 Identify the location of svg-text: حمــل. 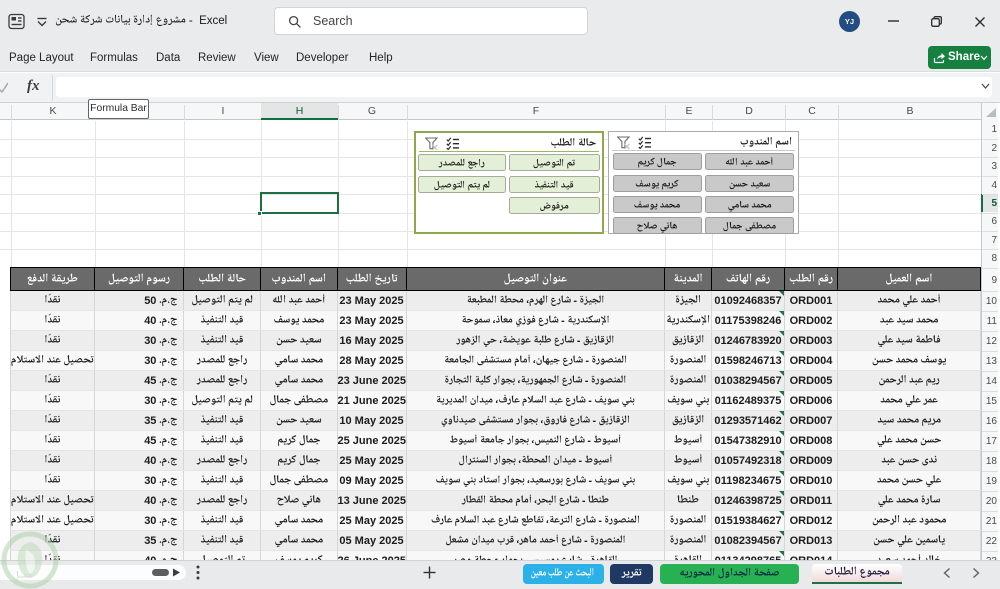
(23, 575).